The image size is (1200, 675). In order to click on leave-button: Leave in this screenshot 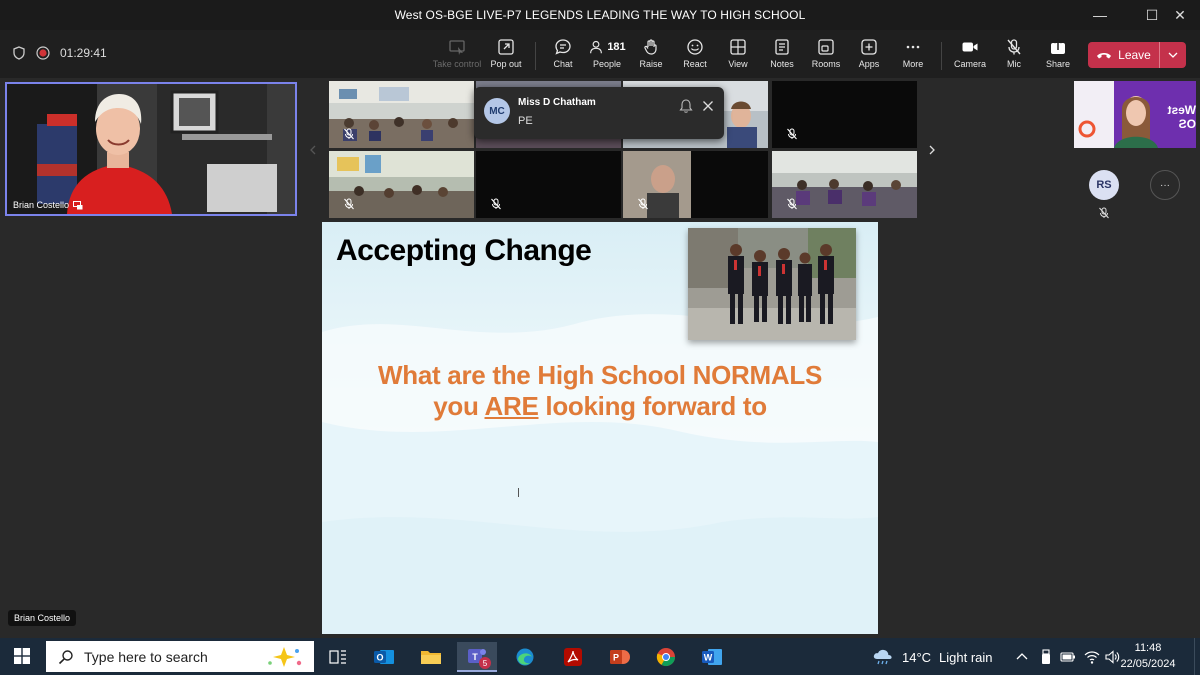, I will do `click(1137, 55)`.